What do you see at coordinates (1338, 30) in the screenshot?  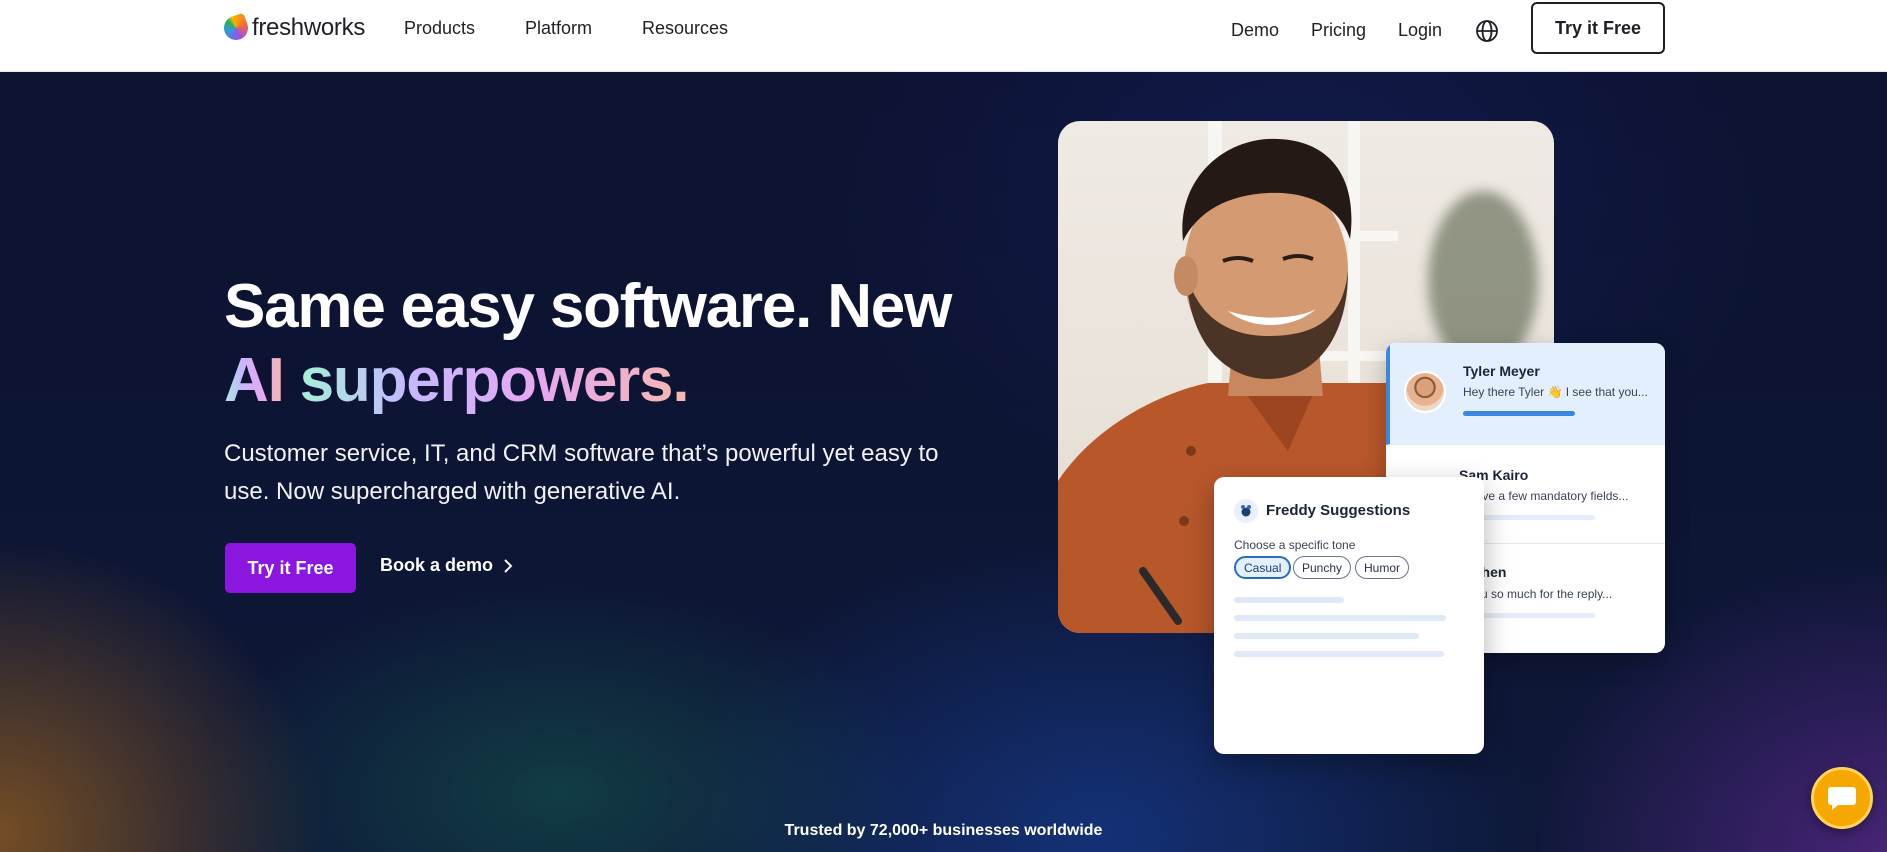 I see `nav-pricing: Pricing` at bounding box center [1338, 30].